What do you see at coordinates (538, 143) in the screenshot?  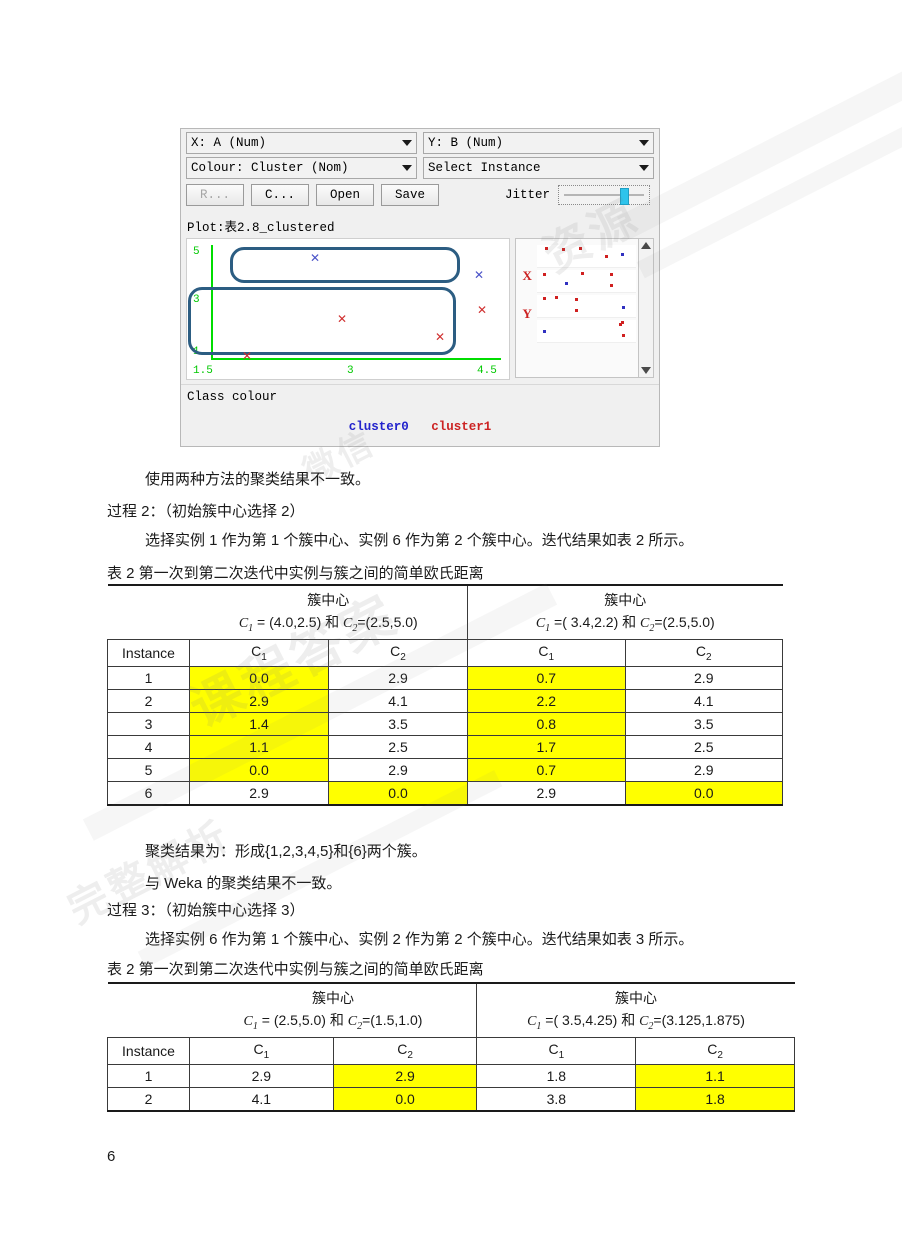 I see `y-axis-combo: Y: B (Num)` at bounding box center [538, 143].